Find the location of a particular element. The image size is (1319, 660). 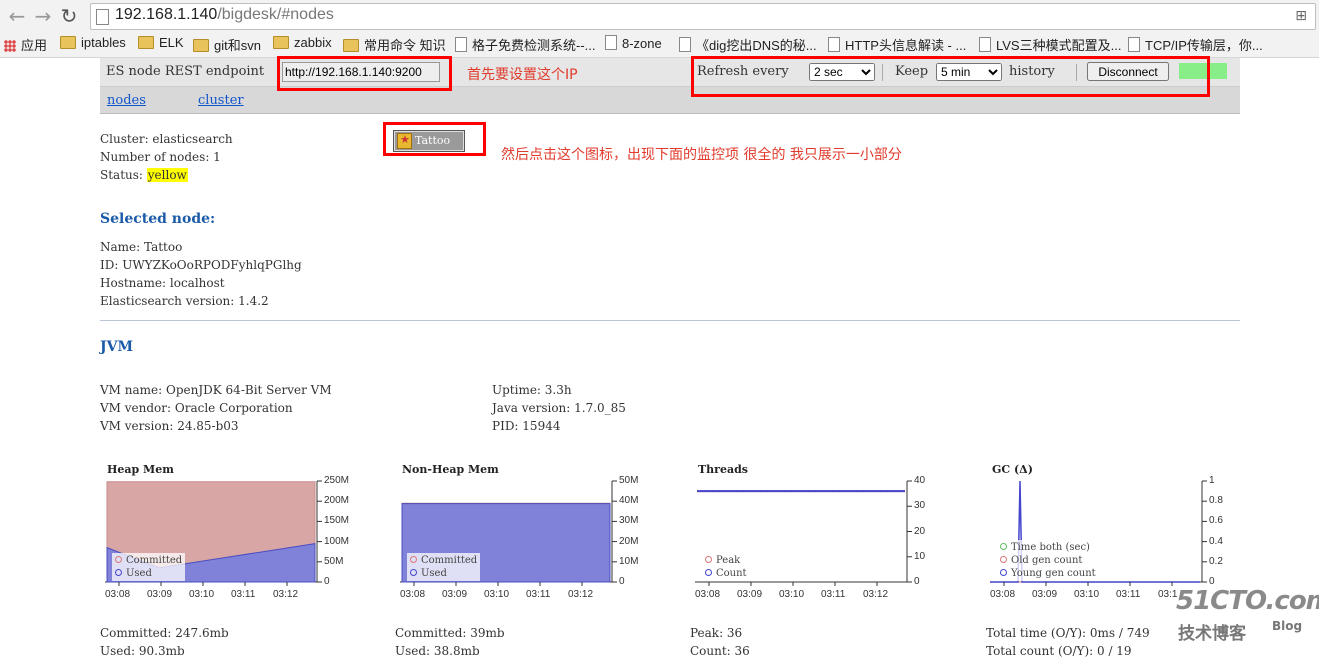

url-host: 192.168.1.140 is located at coordinates (166, 14).